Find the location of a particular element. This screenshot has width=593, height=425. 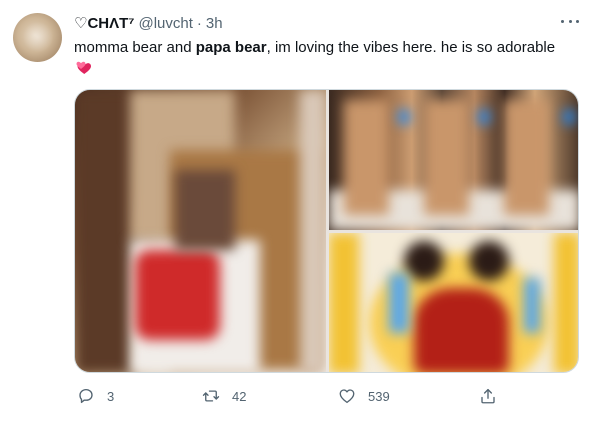

media-image-top-right is located at coordinates (453, 160).